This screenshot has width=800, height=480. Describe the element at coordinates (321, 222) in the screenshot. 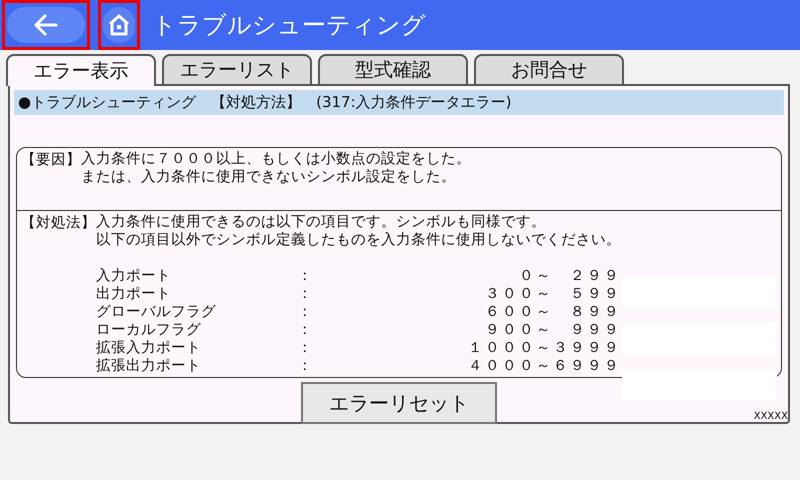

I see `message-text: 入力条件に使用できるのは以下の項目です。シンボルも同様です。` at that location.